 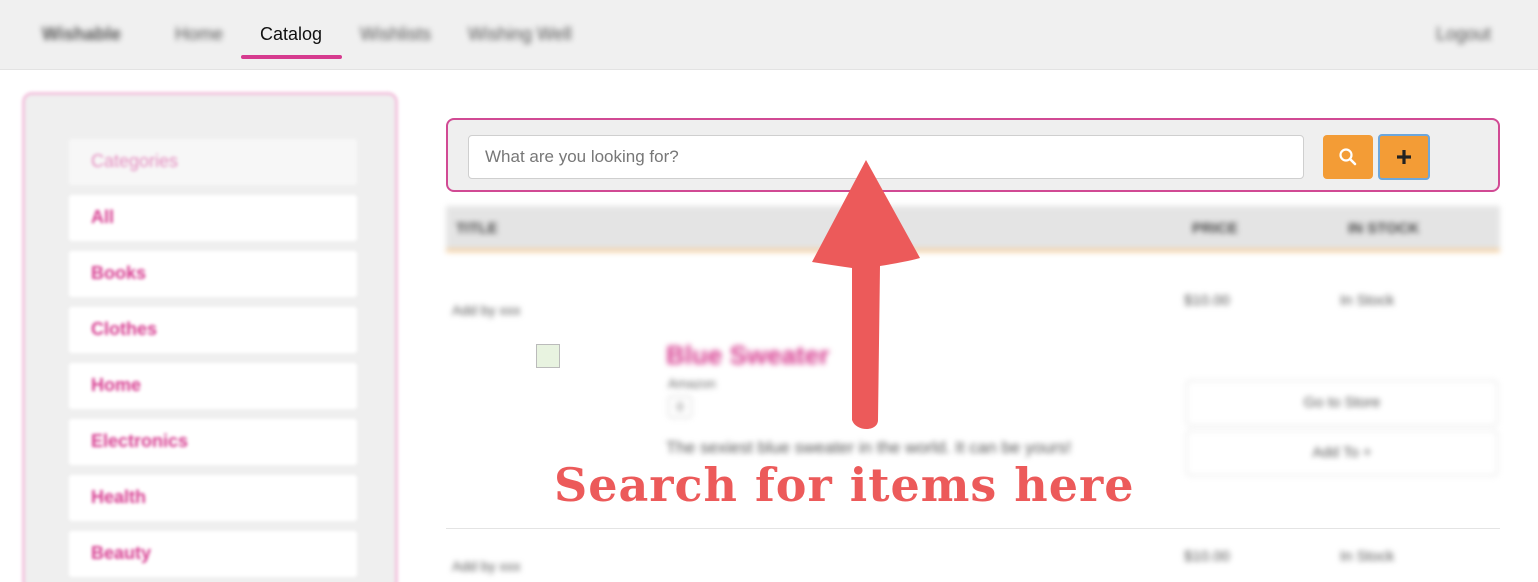 What do you see at coordinates (747, 355) in the screenshot?
I see `item-title-link: Blue Sweater` at bounding box center [747, 355].